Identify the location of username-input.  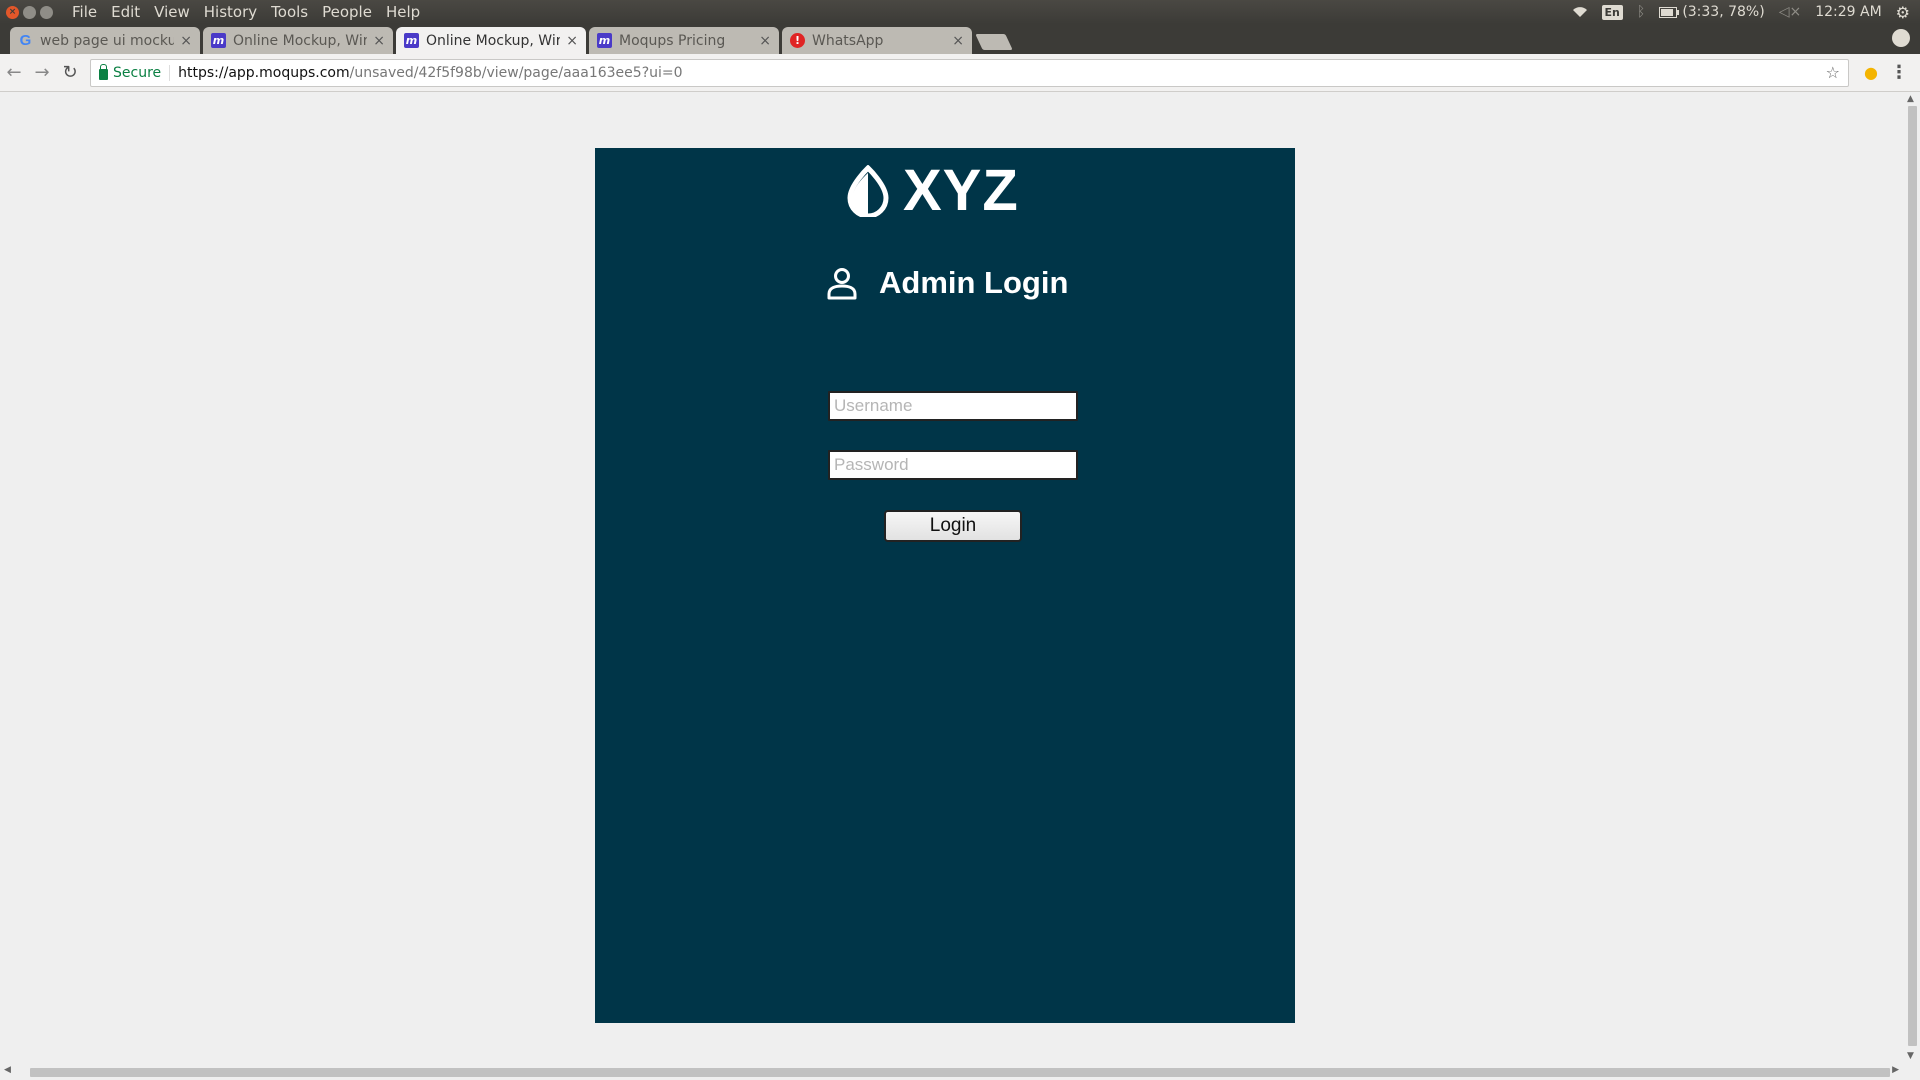
(953, 406).